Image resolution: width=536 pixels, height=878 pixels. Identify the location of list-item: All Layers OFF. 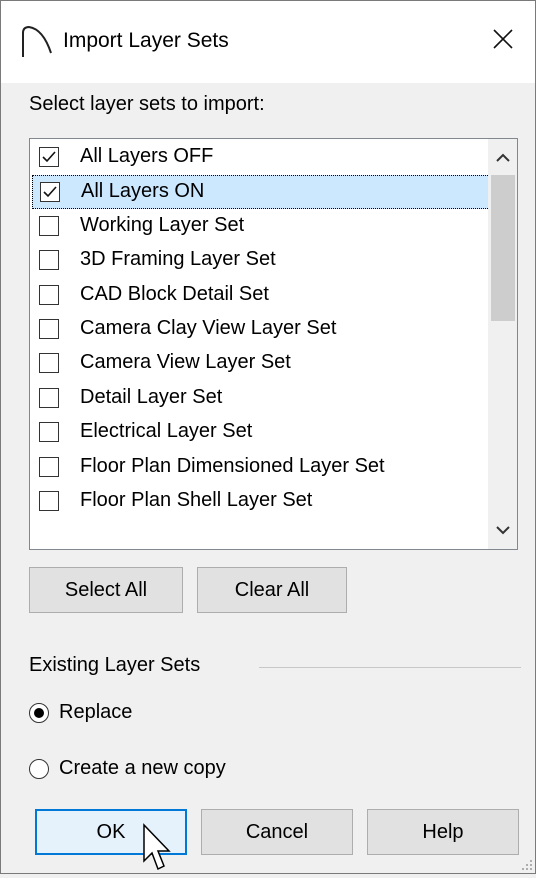
(265, 158).